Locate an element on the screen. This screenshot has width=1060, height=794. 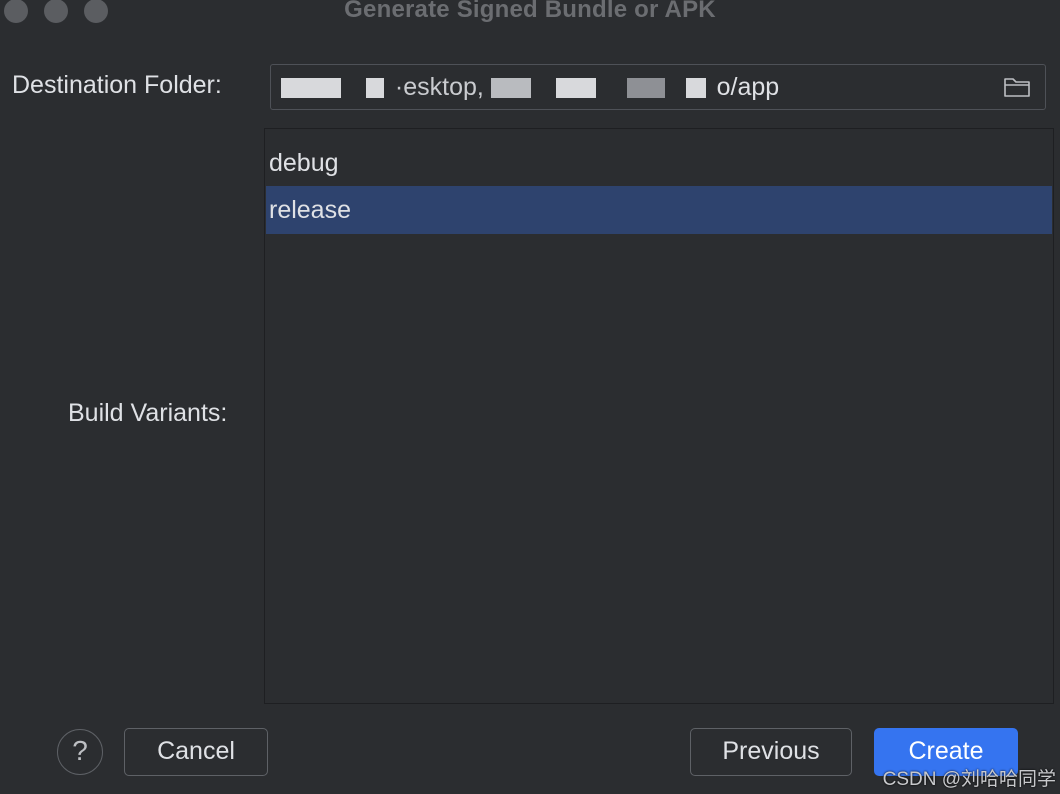
previous-button: Previous is located at coordinates (771, 752).